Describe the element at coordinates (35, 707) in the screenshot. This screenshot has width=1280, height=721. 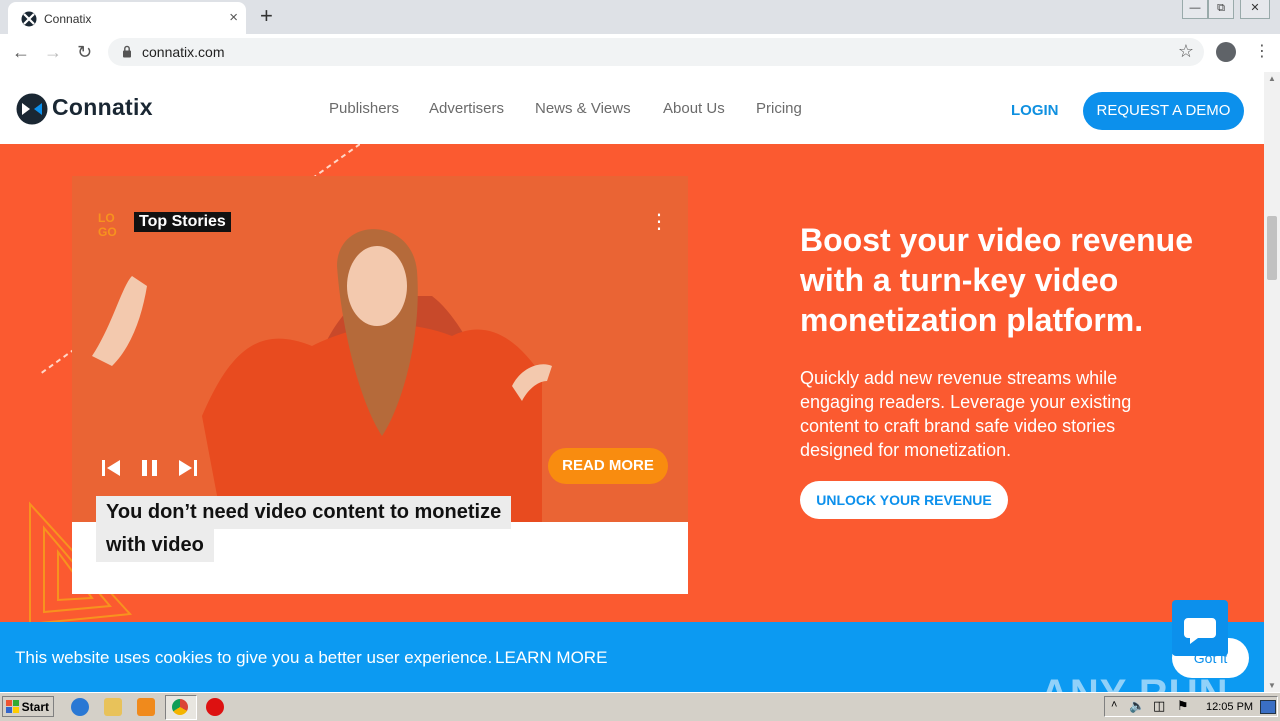
I see `start-label: Start` at that location.